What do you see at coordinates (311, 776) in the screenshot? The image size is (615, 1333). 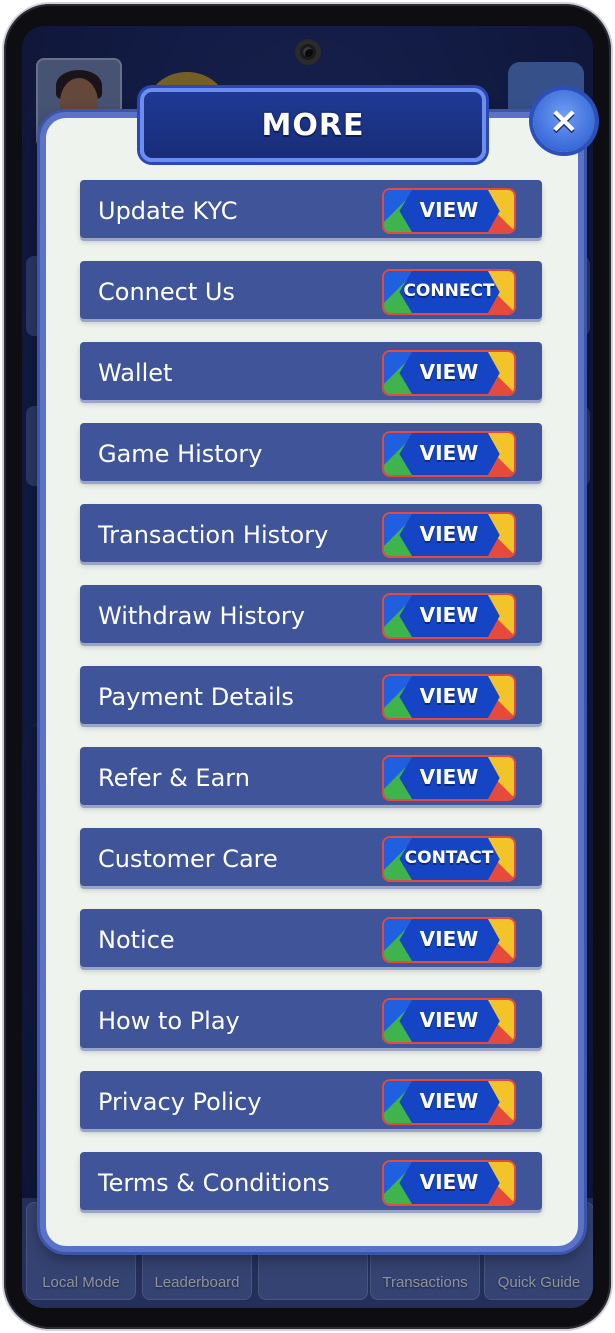 I see `menu-row-refer-earn: Refer & Earn VIEW` at bounding box center [311, 776].